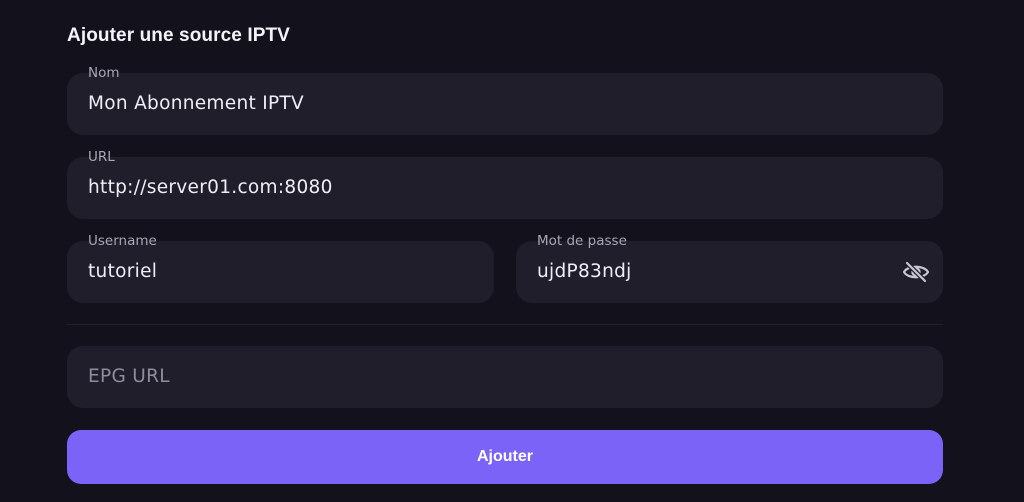 The width and height of the screenshot is (1024, 502). Describe the element at coordinates (505, 457) in the screenshot. I see `add-button: Ajouter` at that location.